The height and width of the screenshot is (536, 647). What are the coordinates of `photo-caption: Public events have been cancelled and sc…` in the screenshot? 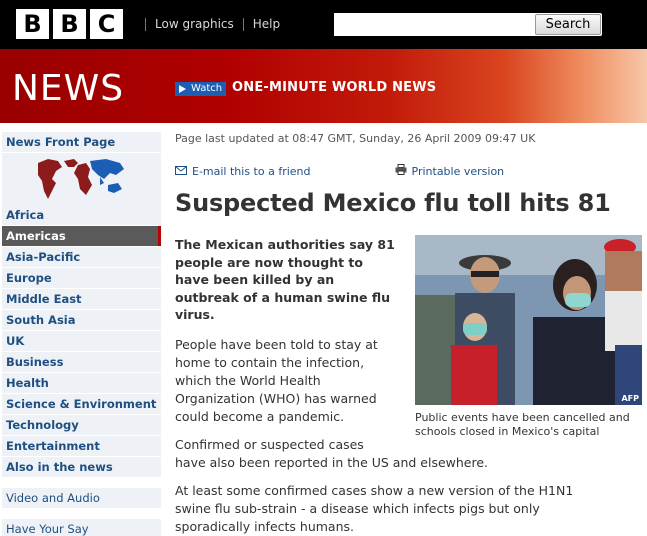 It's located at (522, 424).